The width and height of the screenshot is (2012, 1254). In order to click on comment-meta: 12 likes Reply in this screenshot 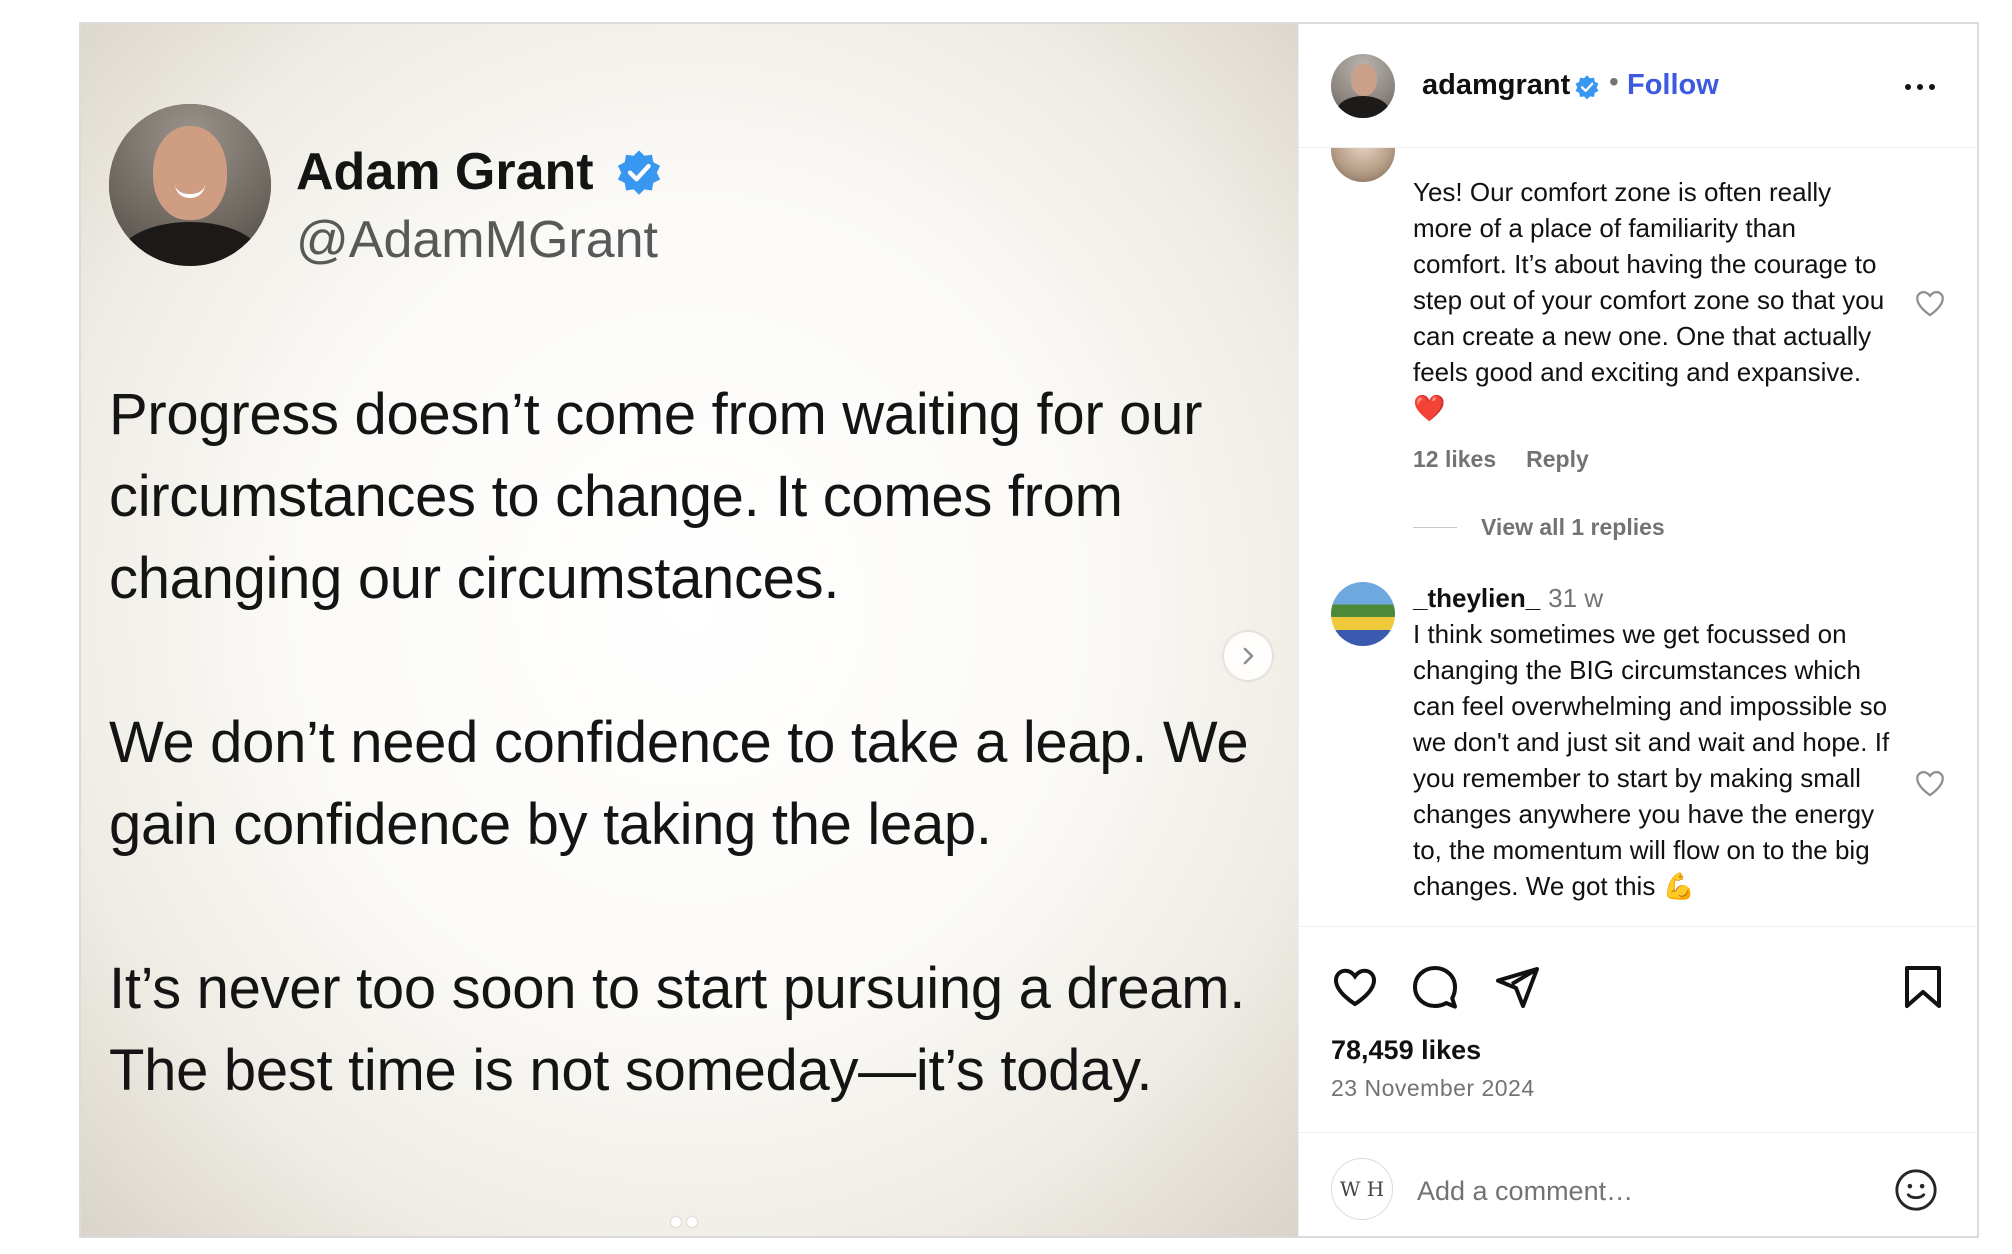, I will do `click(1501, 459)`.